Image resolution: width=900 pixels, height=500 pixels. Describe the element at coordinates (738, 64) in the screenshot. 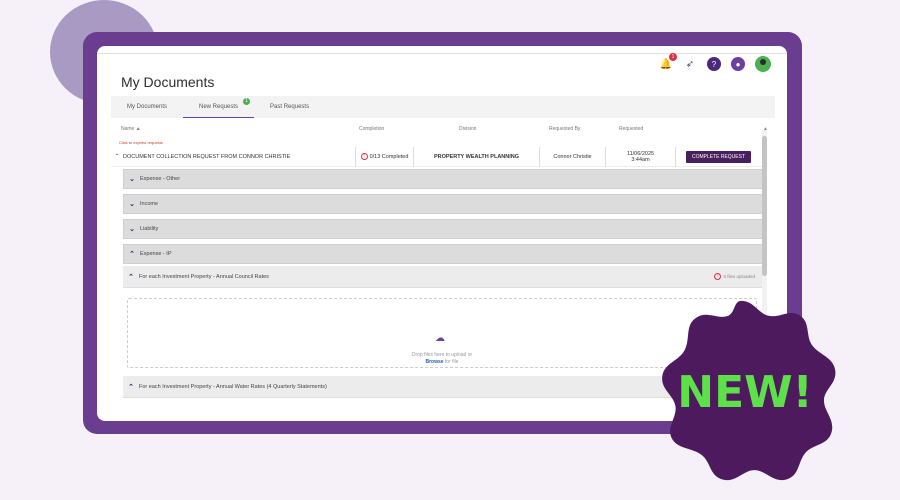

I see `settings-icon: ●` at that location.